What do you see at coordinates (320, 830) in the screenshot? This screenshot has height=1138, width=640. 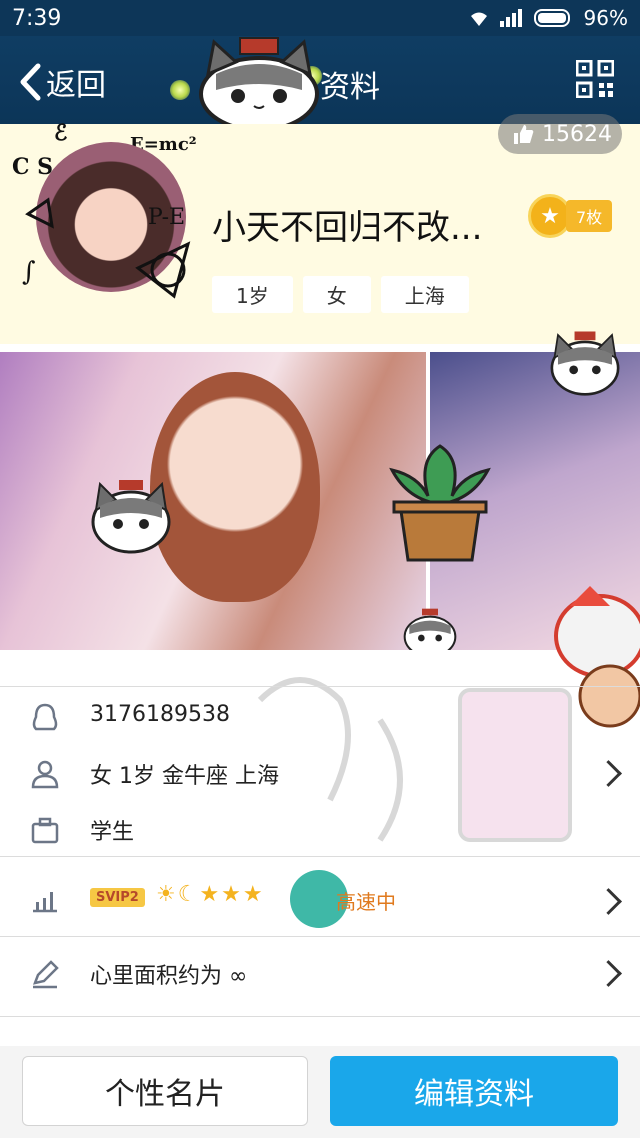 I see `info-row-occupation: 学生` at bounding box center [320, 830].